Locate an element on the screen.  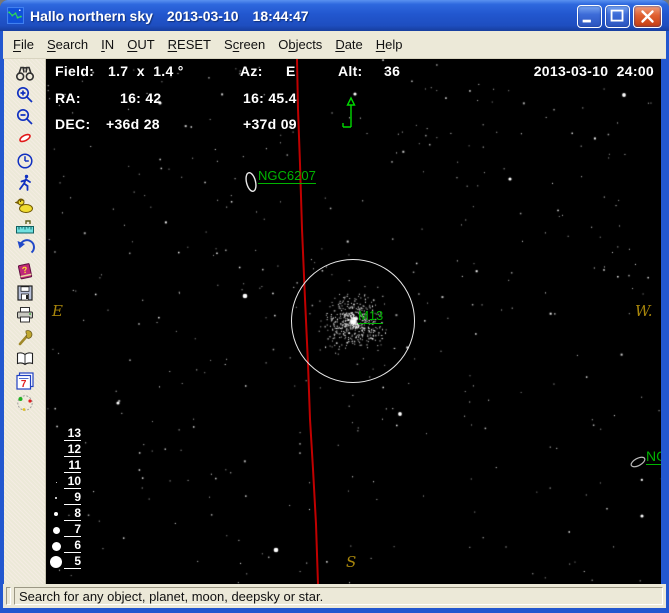
toolbar: ? 7 is located at coordinates (25, 321).